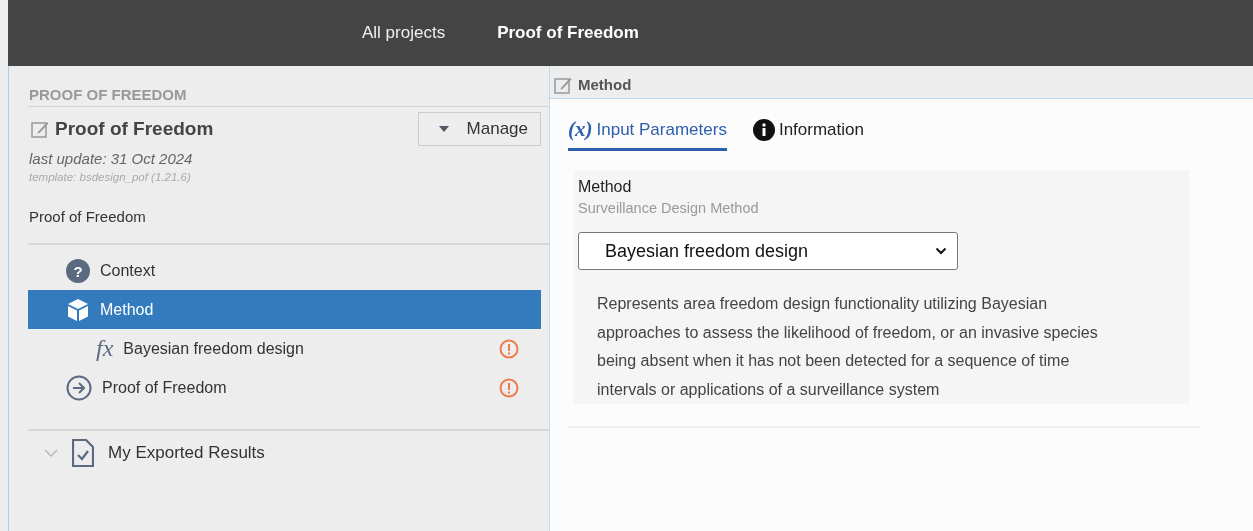 The image size is (1253, 531). What do you see at coordinates (404, 33) in the screenshot?
I see `nav-link: All projects` at bounding box center [404, 33].